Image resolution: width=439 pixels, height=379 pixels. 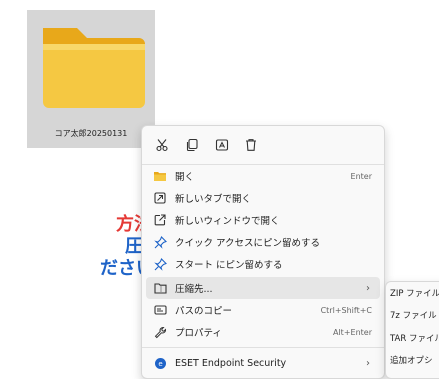 What do you see at coordinates (162, 145) in the screenshot?
I see `cut-icon` at bounding box center [162, 145].